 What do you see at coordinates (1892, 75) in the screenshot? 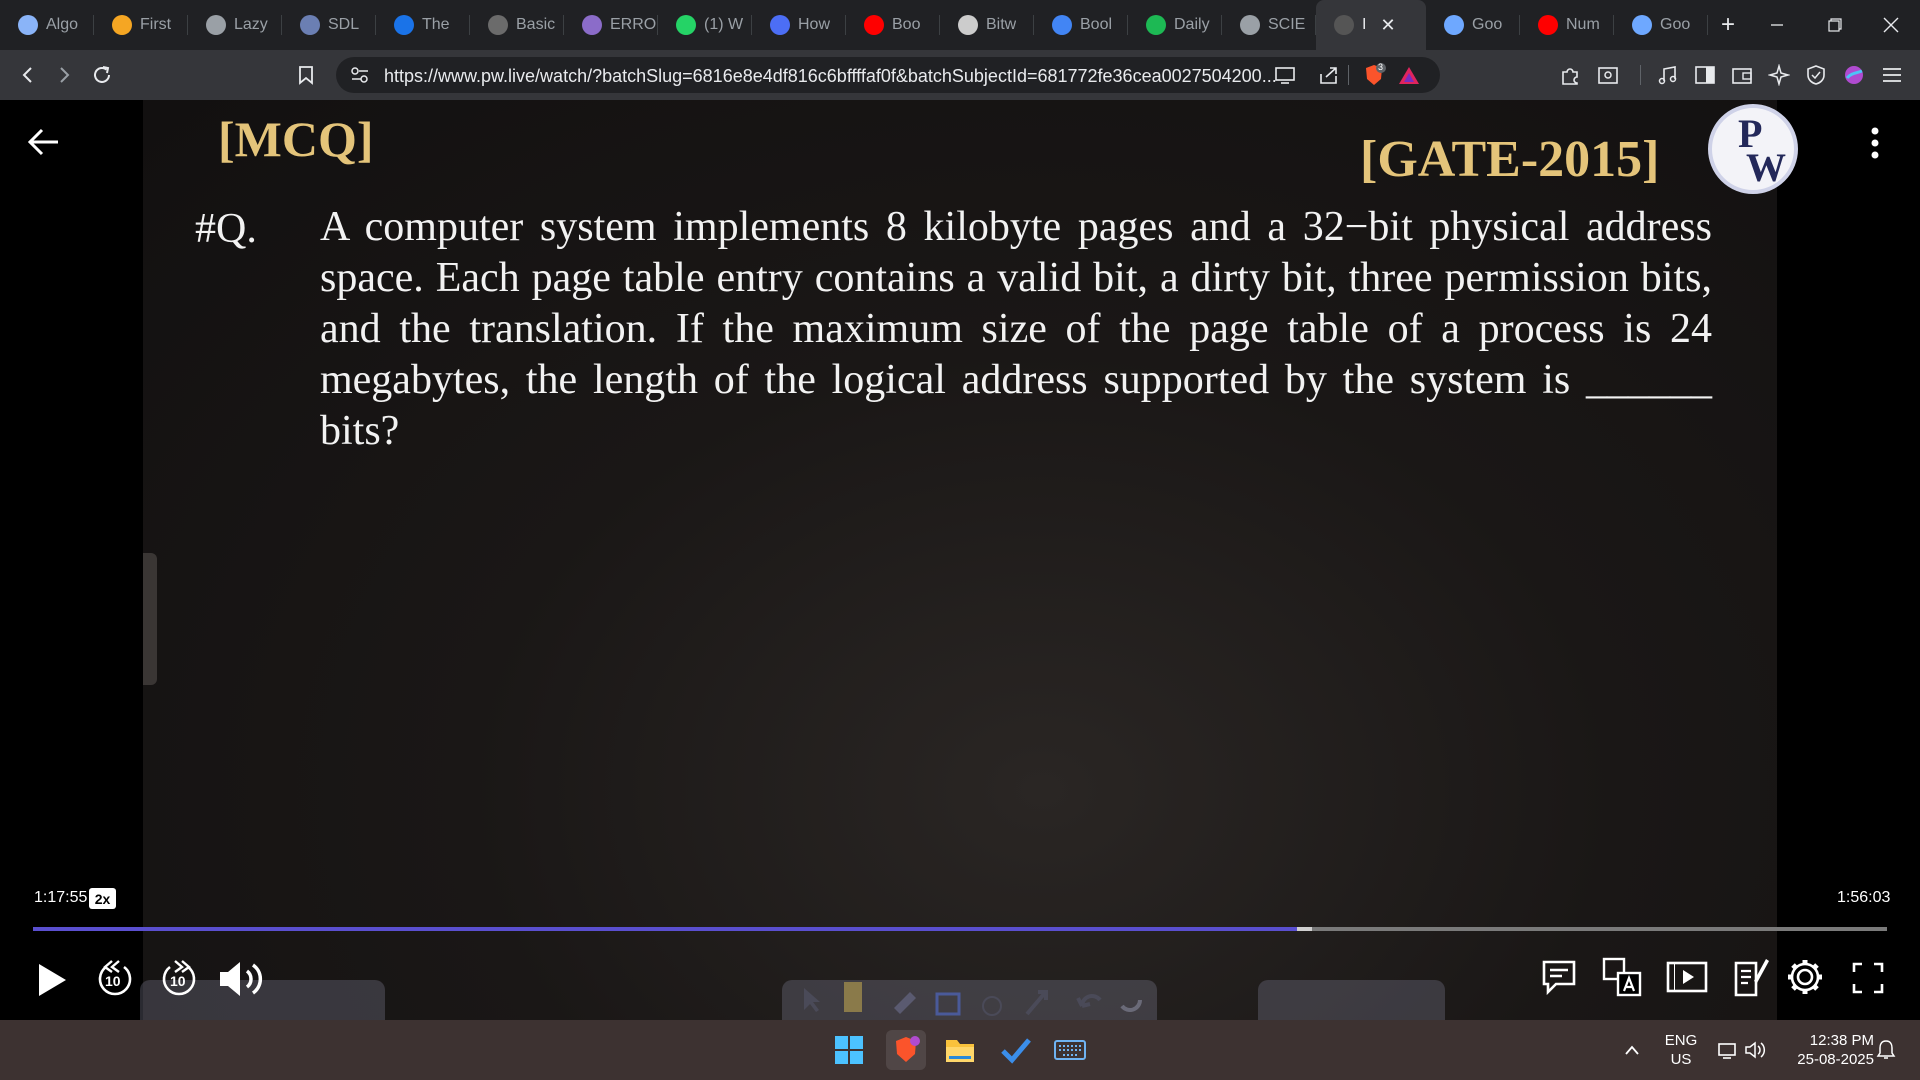
I see `menu-icon` at bounding box center [1892, 75].